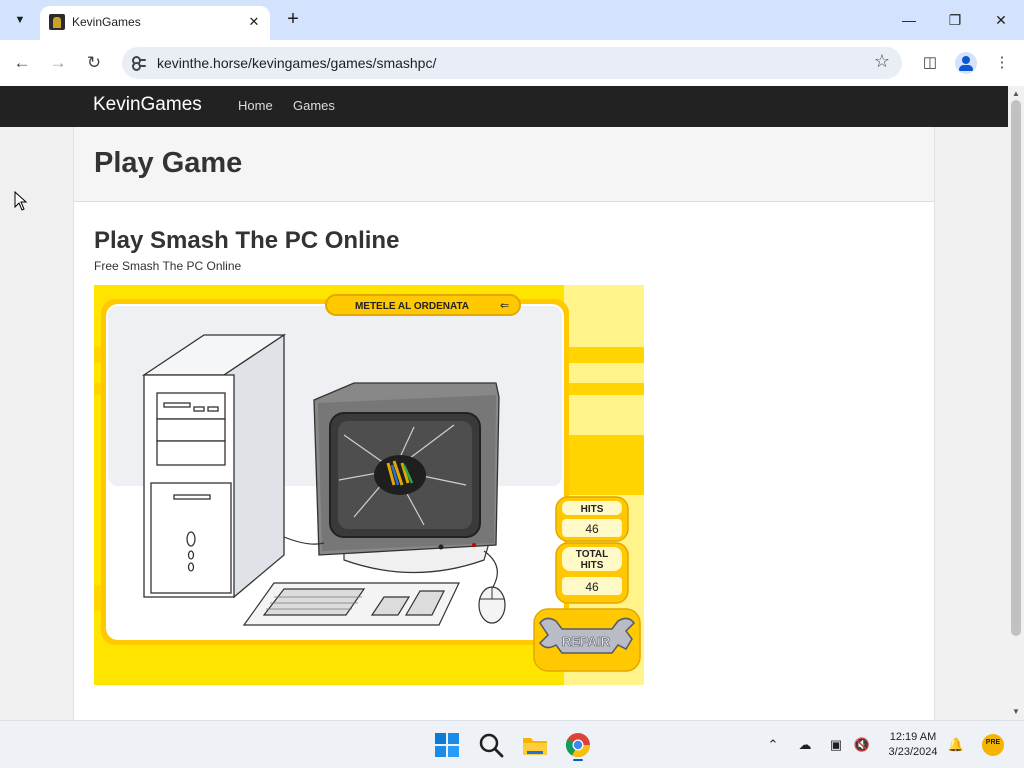 This screenshot has width=1024, height=768. Describe the element at coordinates (406, 478) in the screenshot. I see `broken-monitor` at that location.